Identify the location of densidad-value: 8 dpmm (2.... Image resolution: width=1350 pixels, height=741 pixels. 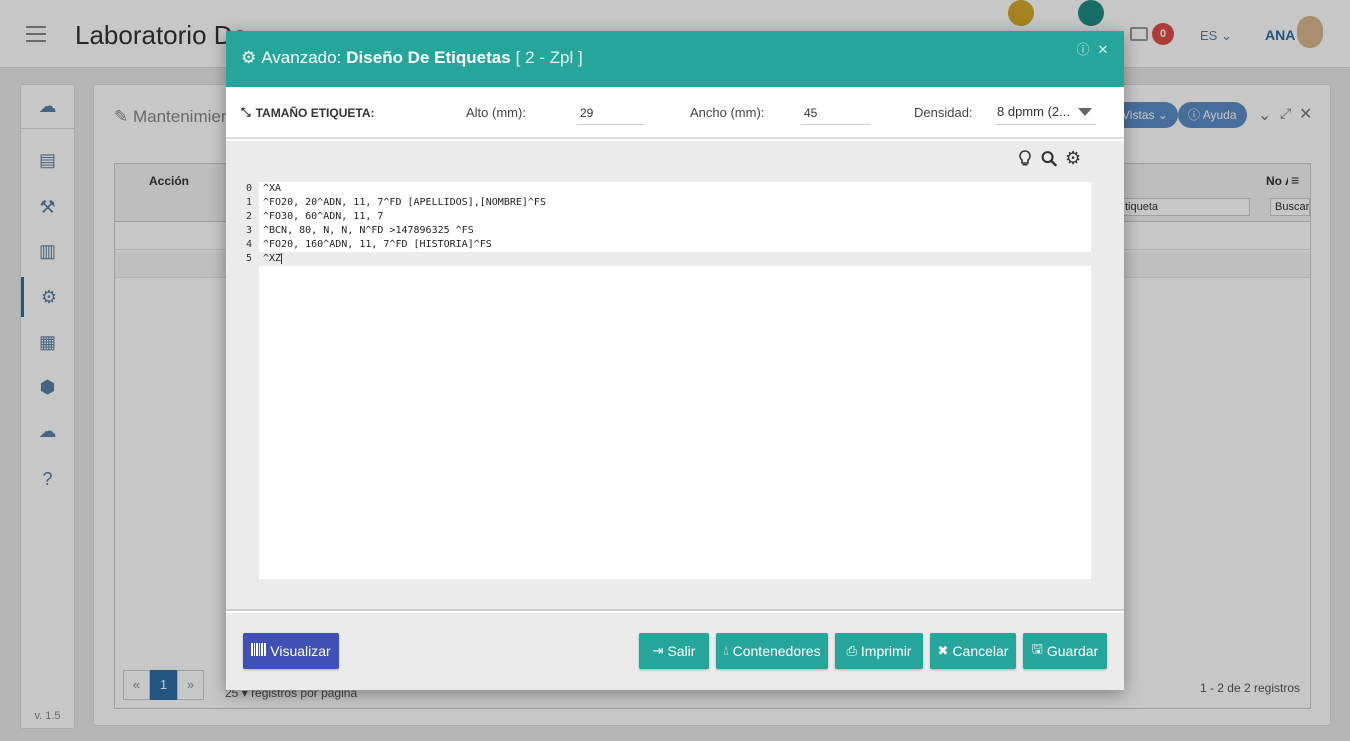
(1033, 111).